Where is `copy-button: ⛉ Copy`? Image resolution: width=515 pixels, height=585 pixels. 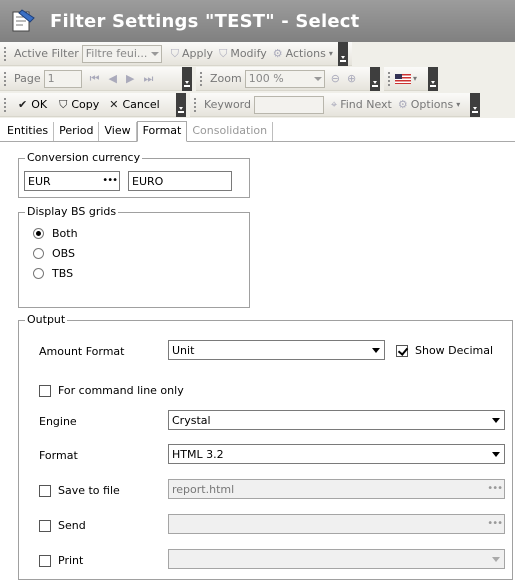
copy-button: ⛉ Copy is located at coordinates (79, 105).